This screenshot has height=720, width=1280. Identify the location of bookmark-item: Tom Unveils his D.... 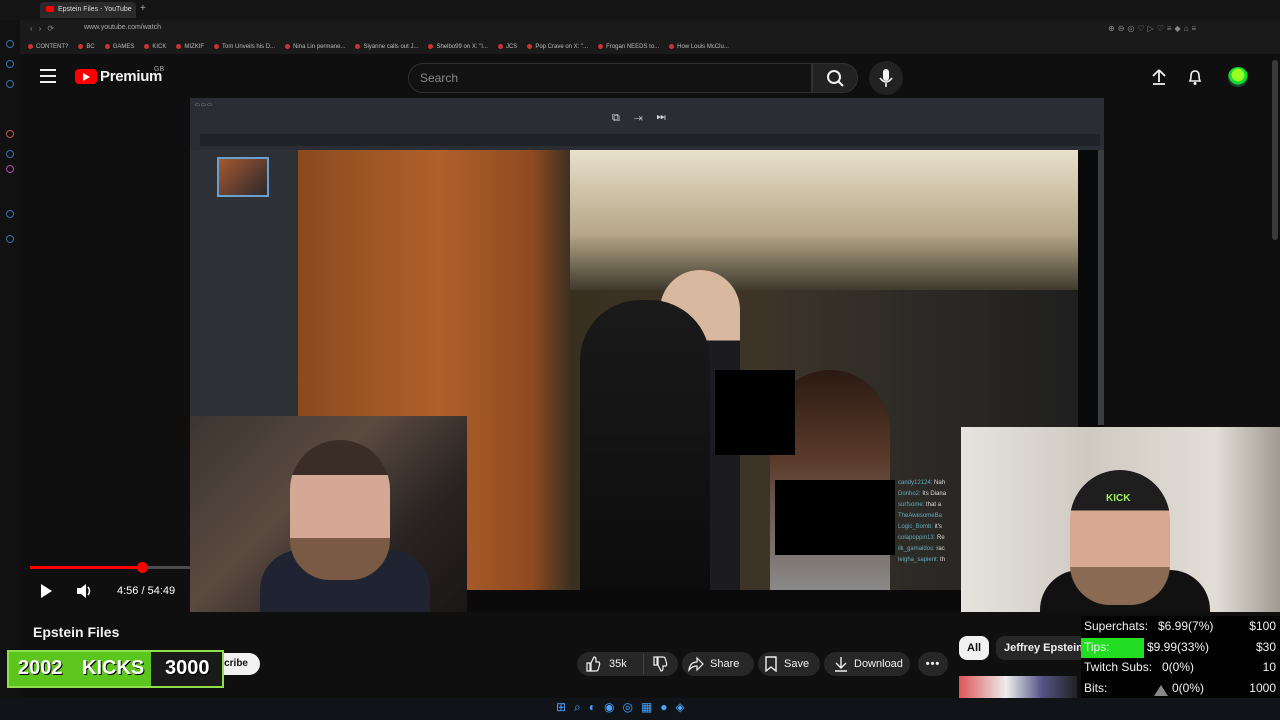
(244, 47).